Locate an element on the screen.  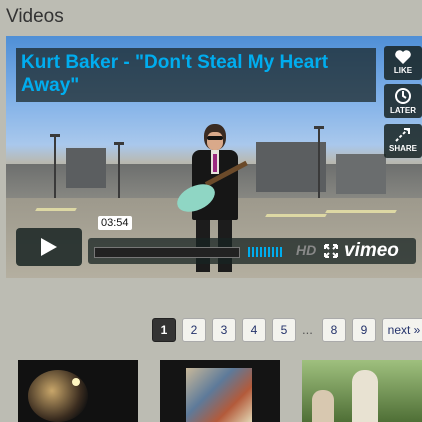
section-title: Videos is located at coordinates (35, 16).